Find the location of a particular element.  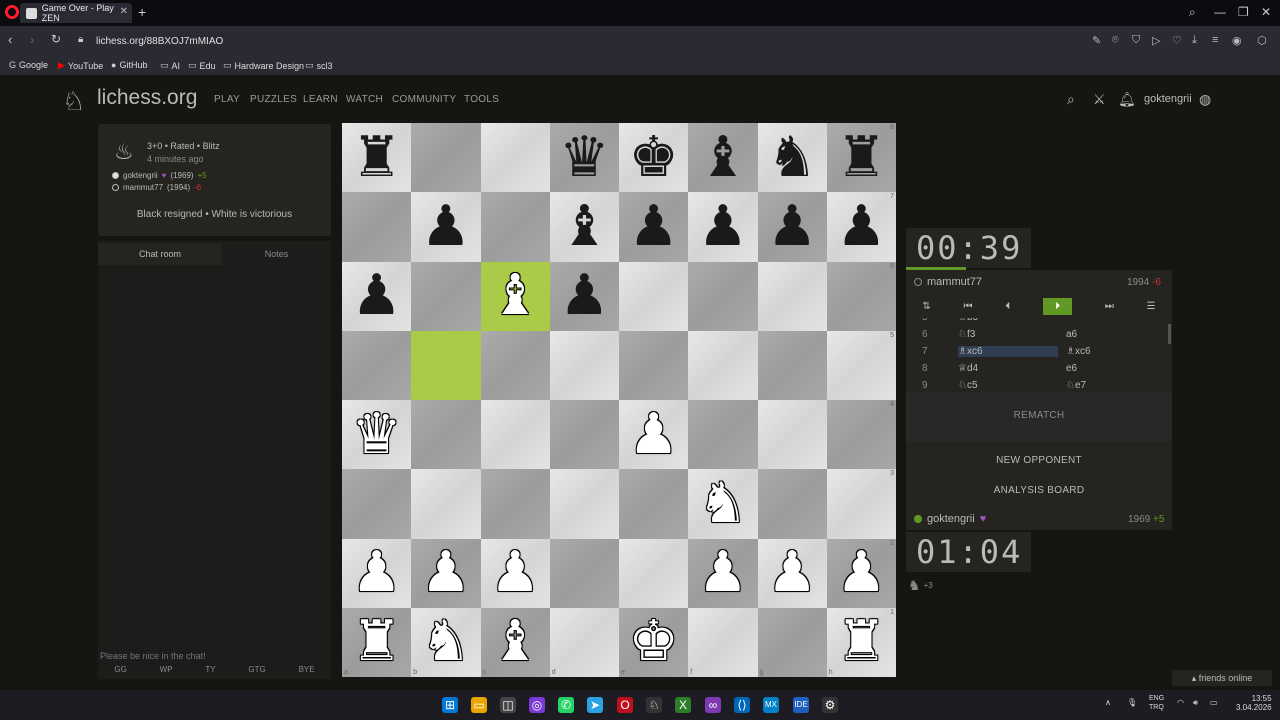

menu-icon: ☰ is located at coordinates (1151, 306).